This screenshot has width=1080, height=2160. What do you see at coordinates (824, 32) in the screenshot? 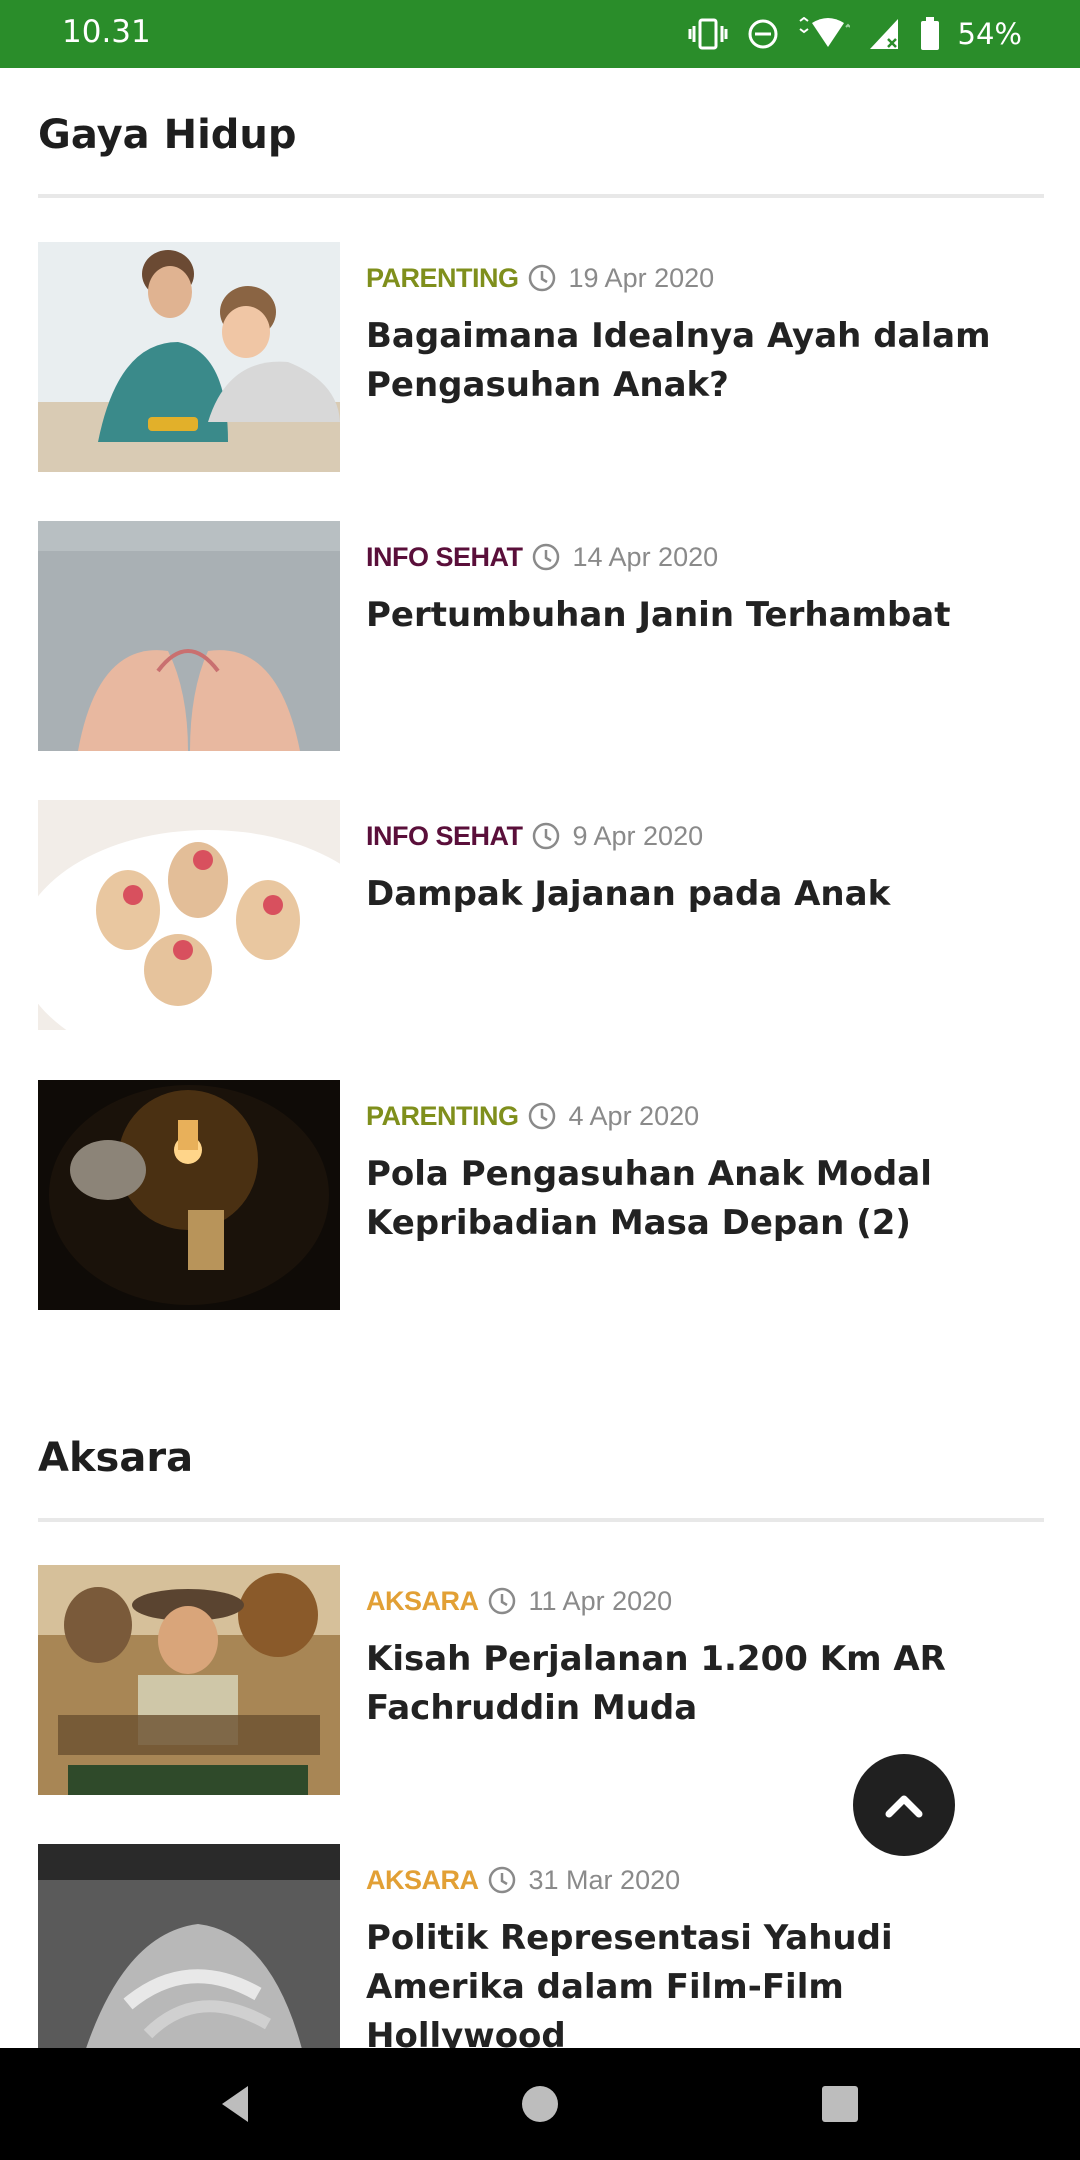
I see `wifi-icon` at bounding box center [824, 32].